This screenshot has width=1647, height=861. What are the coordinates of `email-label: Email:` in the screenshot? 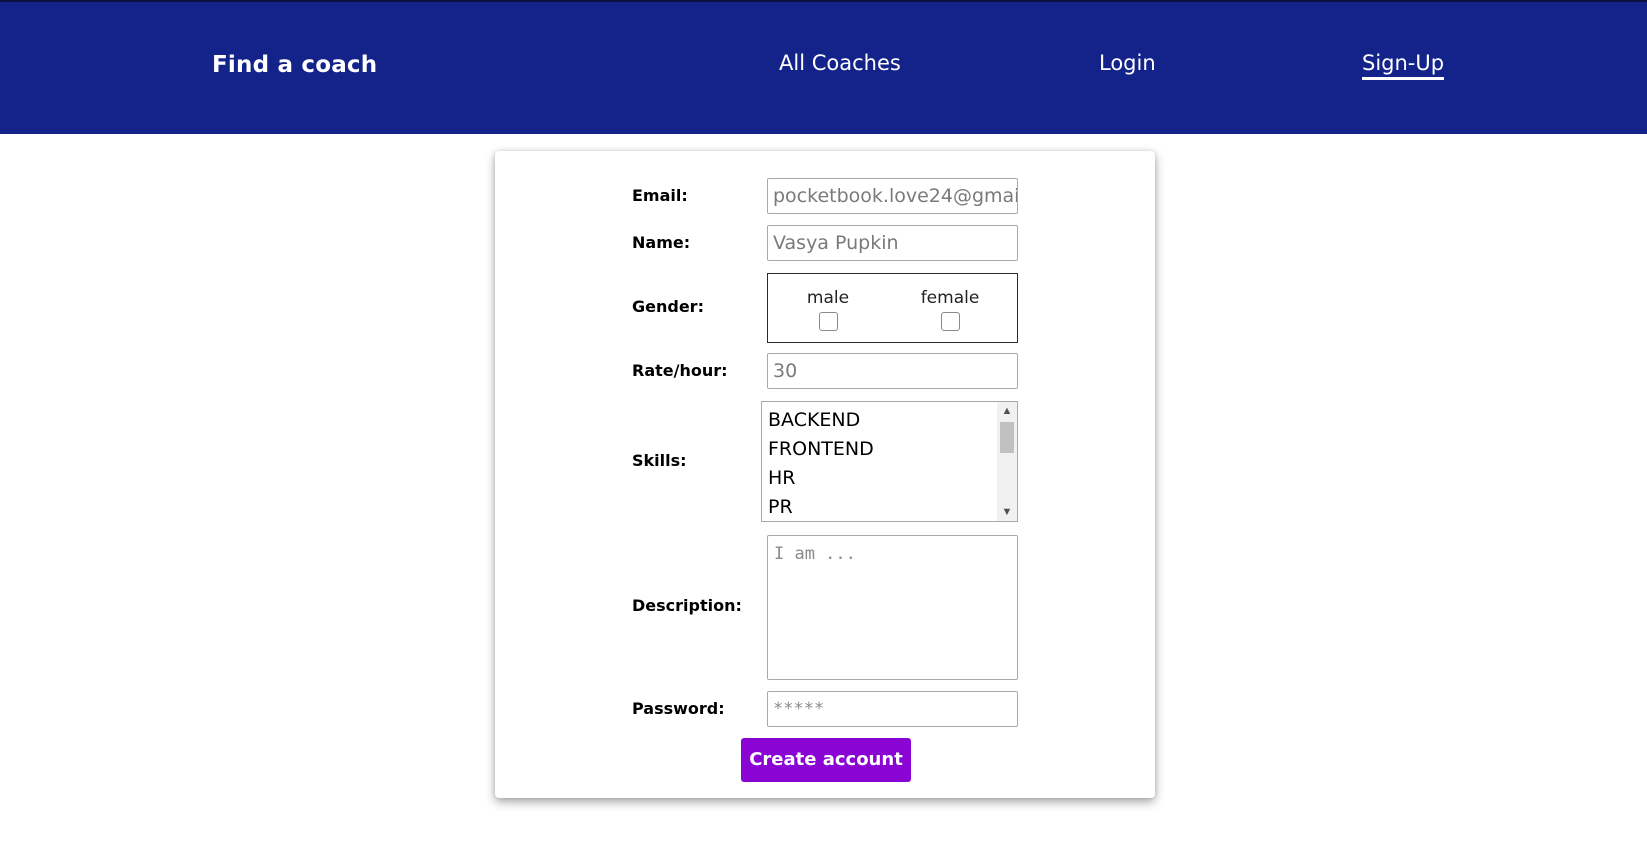 It's located at (660, 195).